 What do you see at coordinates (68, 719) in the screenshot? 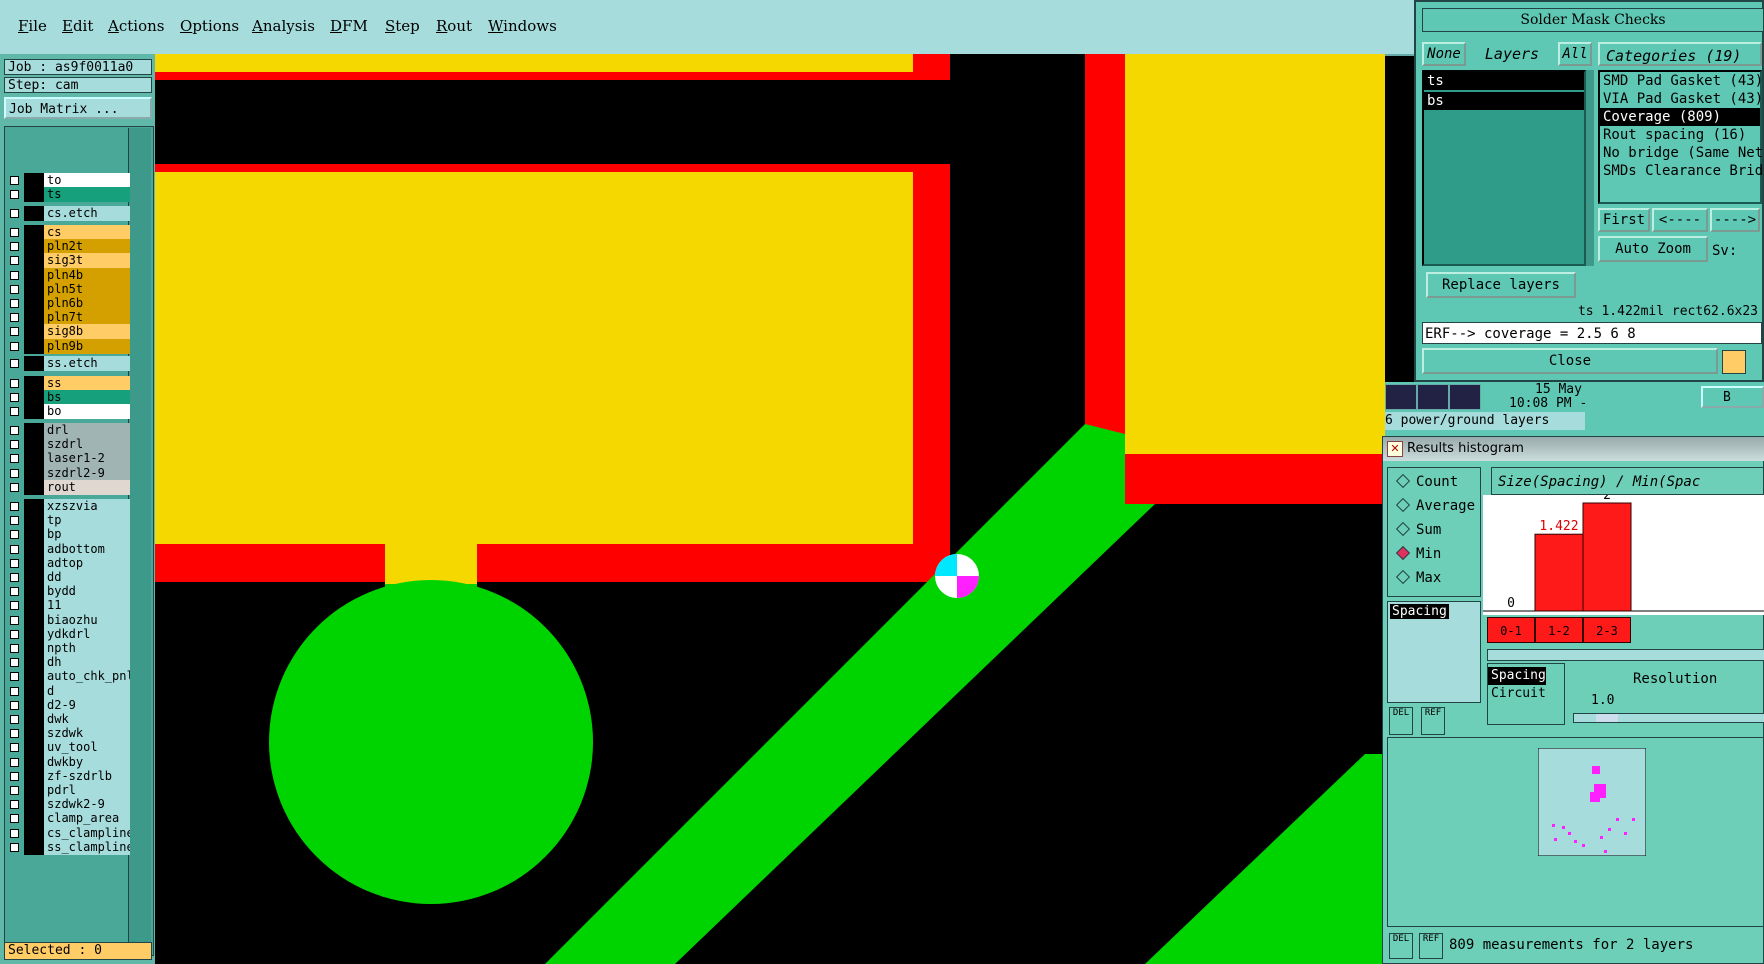
I see `layer-row-dwk: dwk` at bounding box center [68, 719].